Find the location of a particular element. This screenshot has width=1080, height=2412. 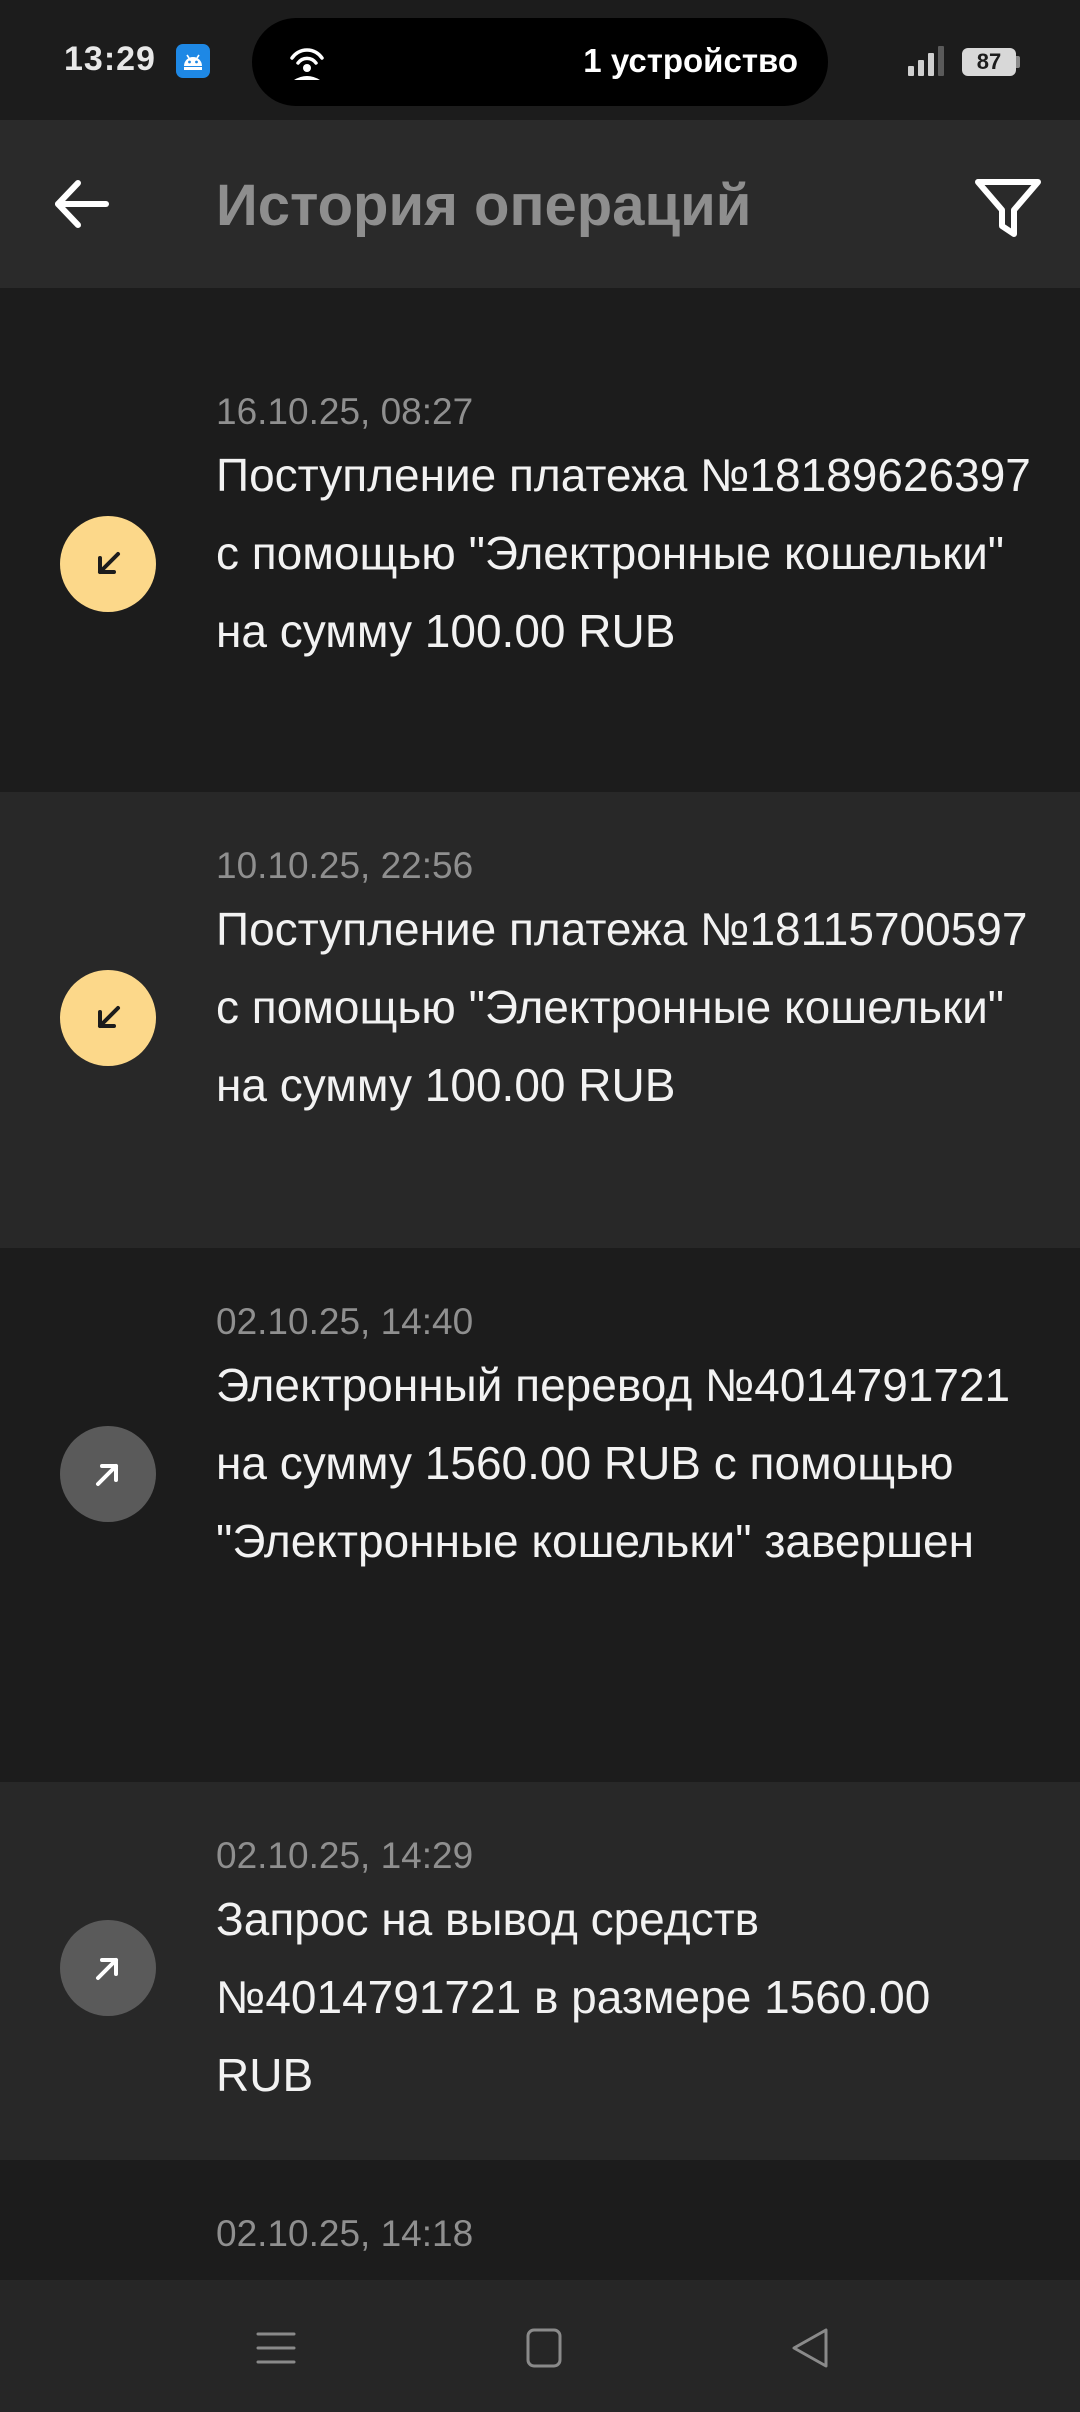

hotspot-icon is located at coordinates (307, 64).